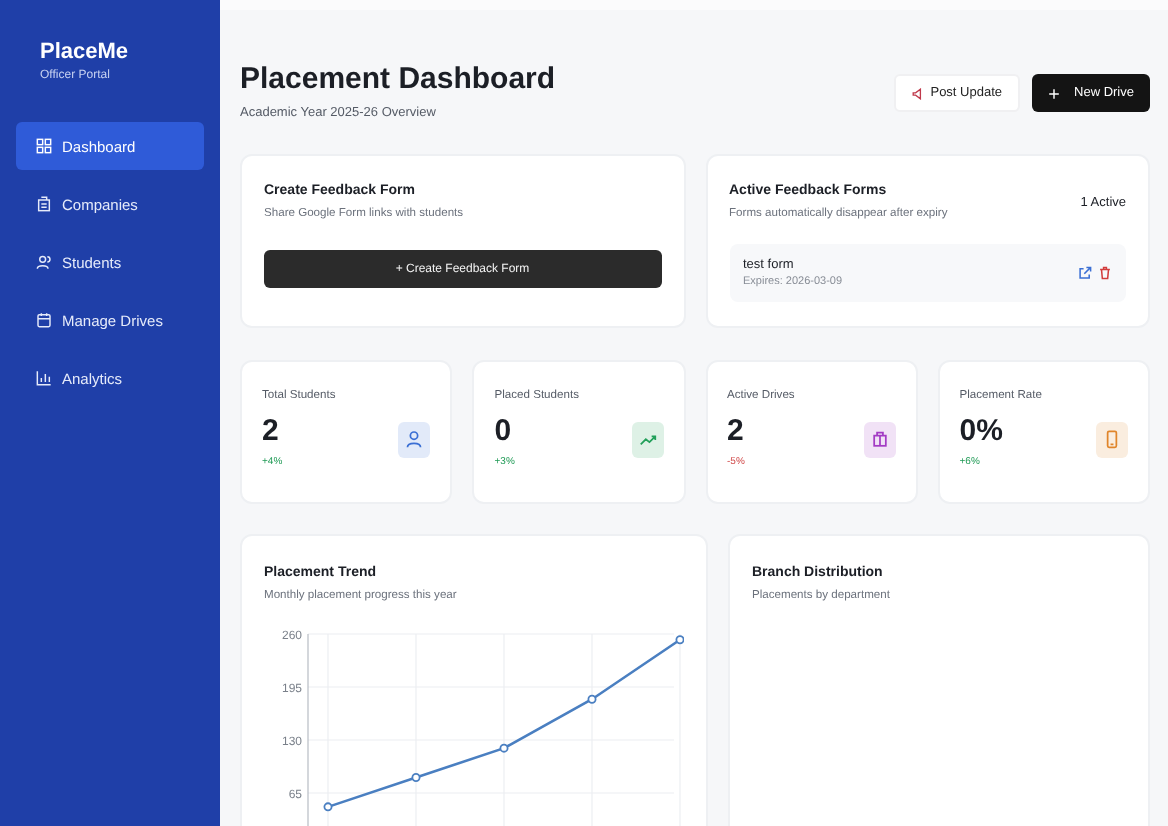 The image size is (1168, 826). I want to click on brand-name: PlaceMe, so click(84, 52).